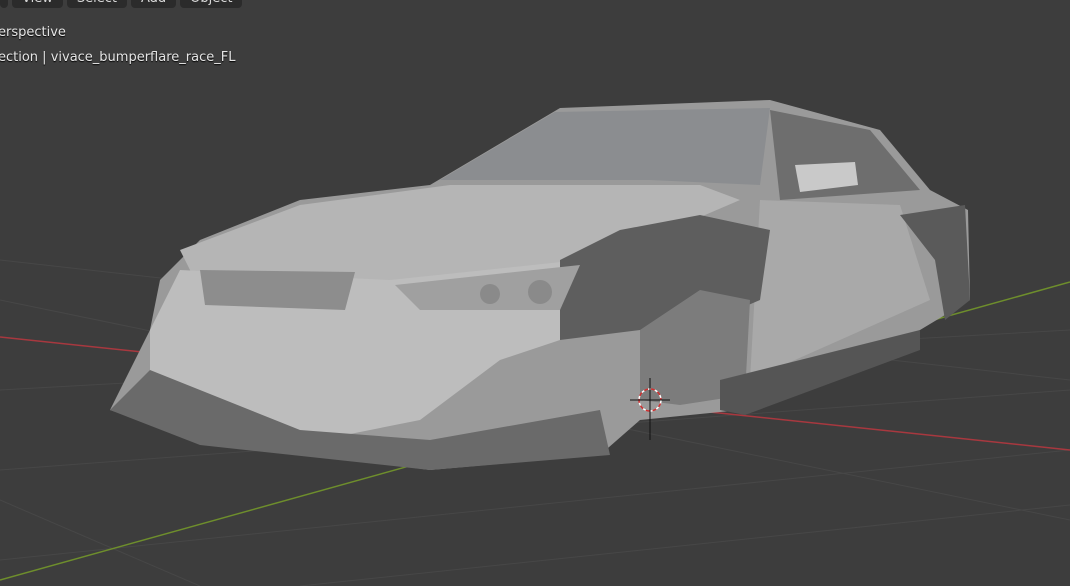 This screenshot has width=1070, height=586. Describe the element at coordinates (211, 4) in the screenshot. I see `menu-object: Object` at that location.